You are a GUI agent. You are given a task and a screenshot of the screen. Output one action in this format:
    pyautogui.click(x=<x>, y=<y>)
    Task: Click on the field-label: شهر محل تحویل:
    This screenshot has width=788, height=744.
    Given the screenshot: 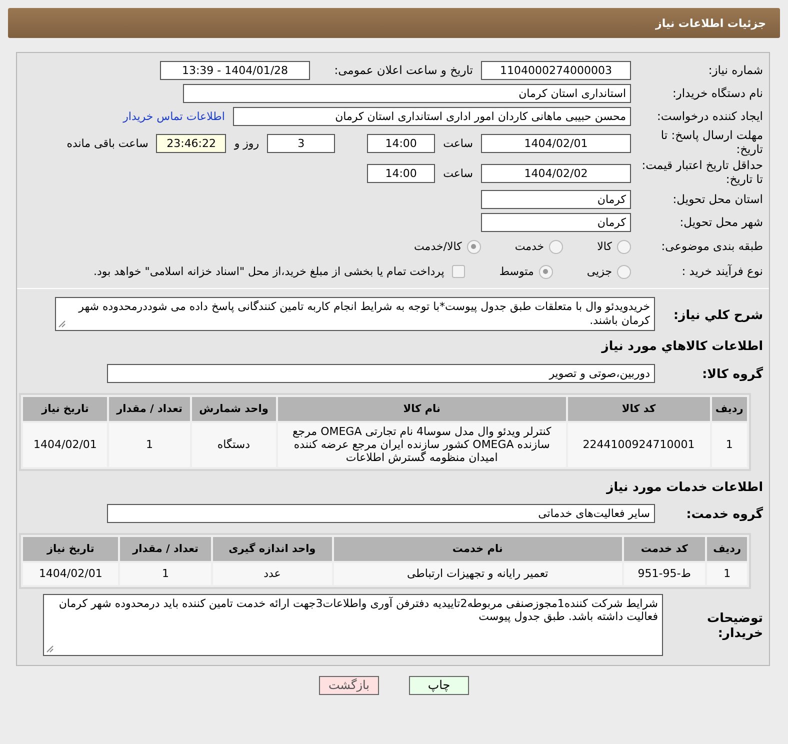 What is the action you would take?
    pyautogui.click(x=720, y=223)
    